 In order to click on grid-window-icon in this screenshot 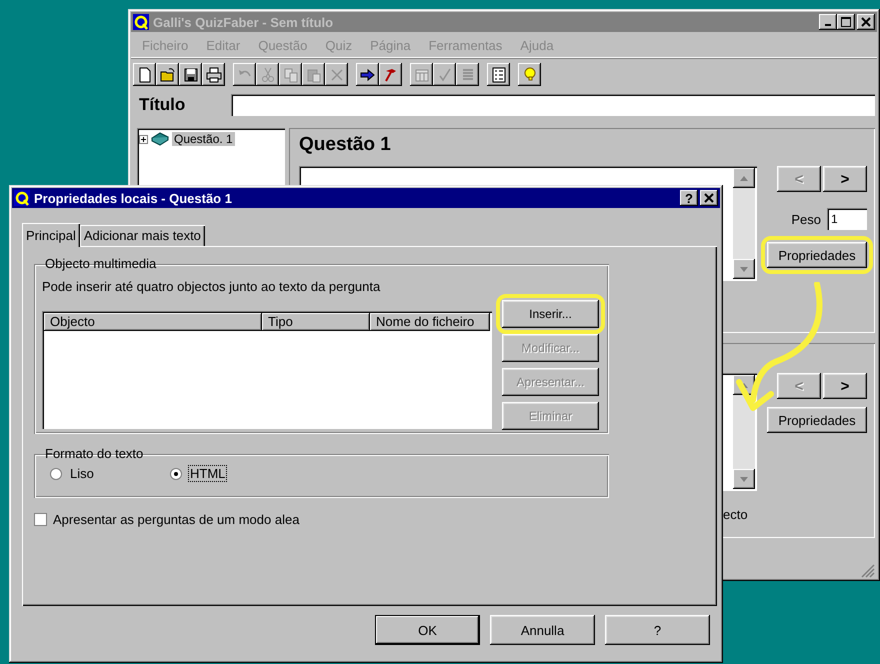, I will do `click(422, 74)`.